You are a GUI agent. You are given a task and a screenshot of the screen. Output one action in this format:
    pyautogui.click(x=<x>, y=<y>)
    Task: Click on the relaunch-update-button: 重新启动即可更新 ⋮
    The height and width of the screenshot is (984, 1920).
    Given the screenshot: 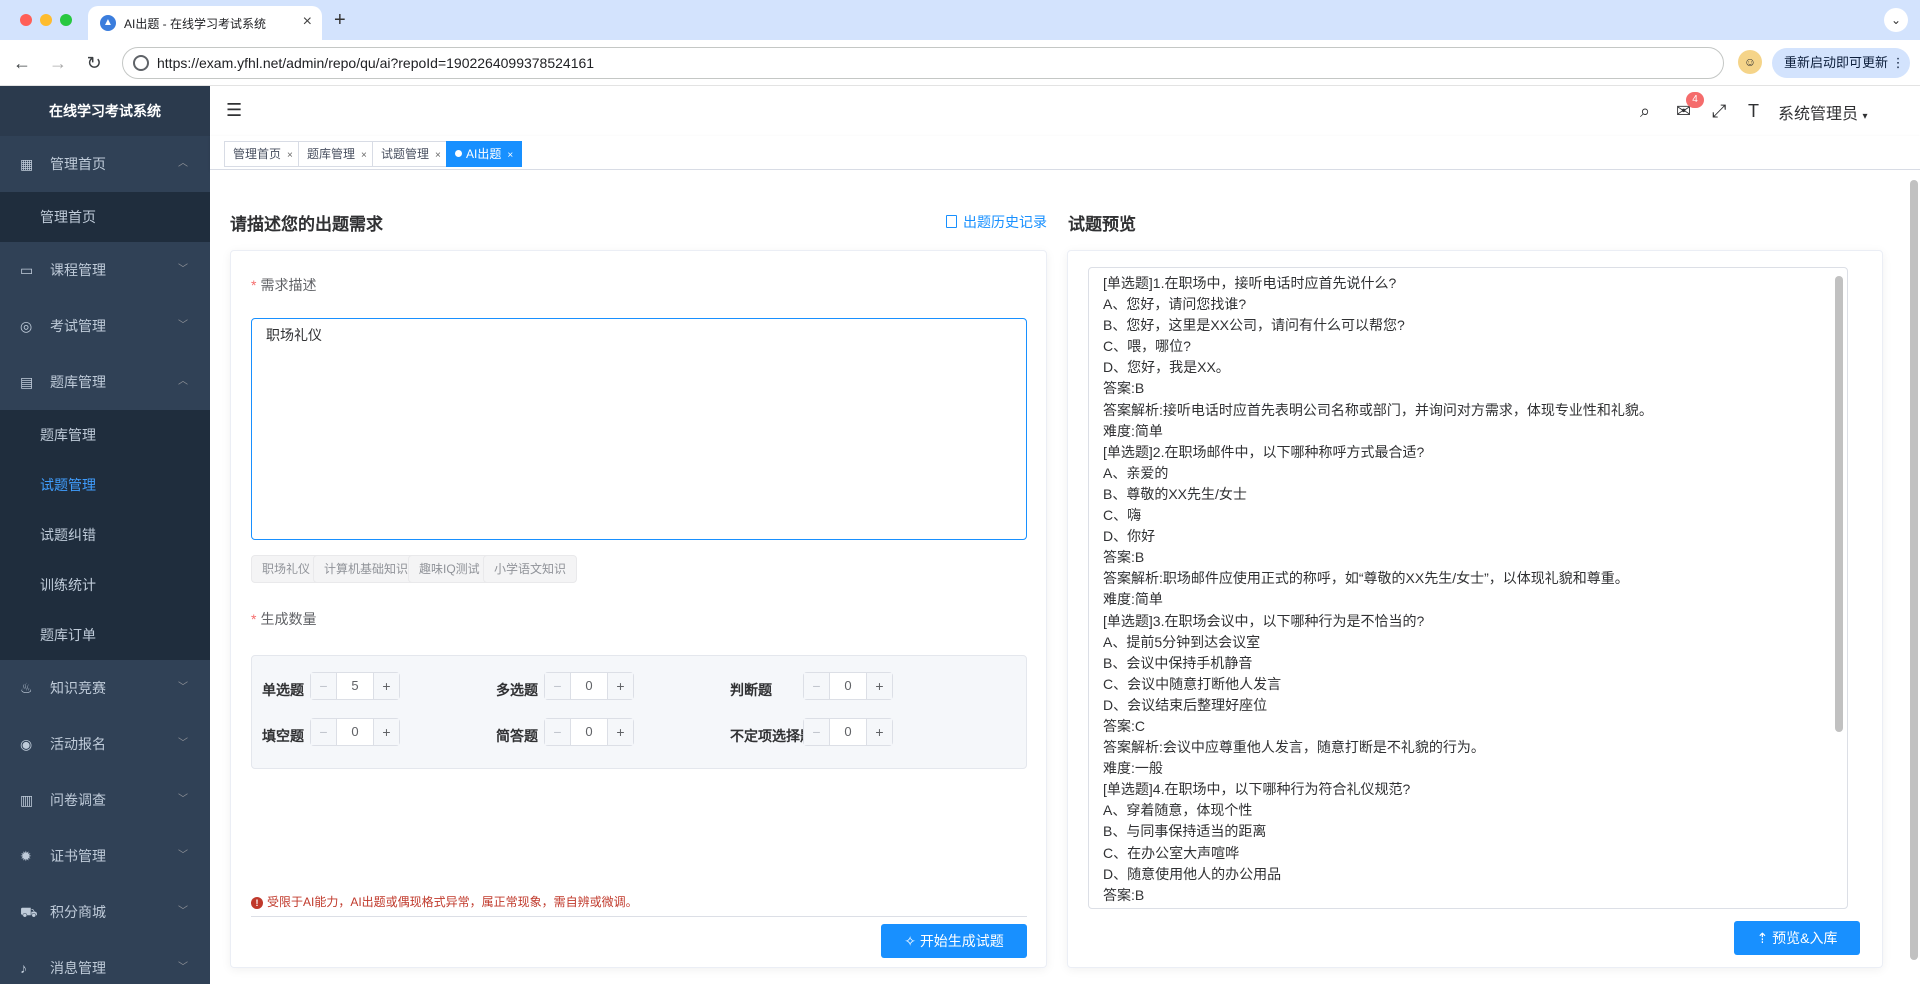 What is the action you would take?
    pyautogui.click(x=1841, y=63)
    